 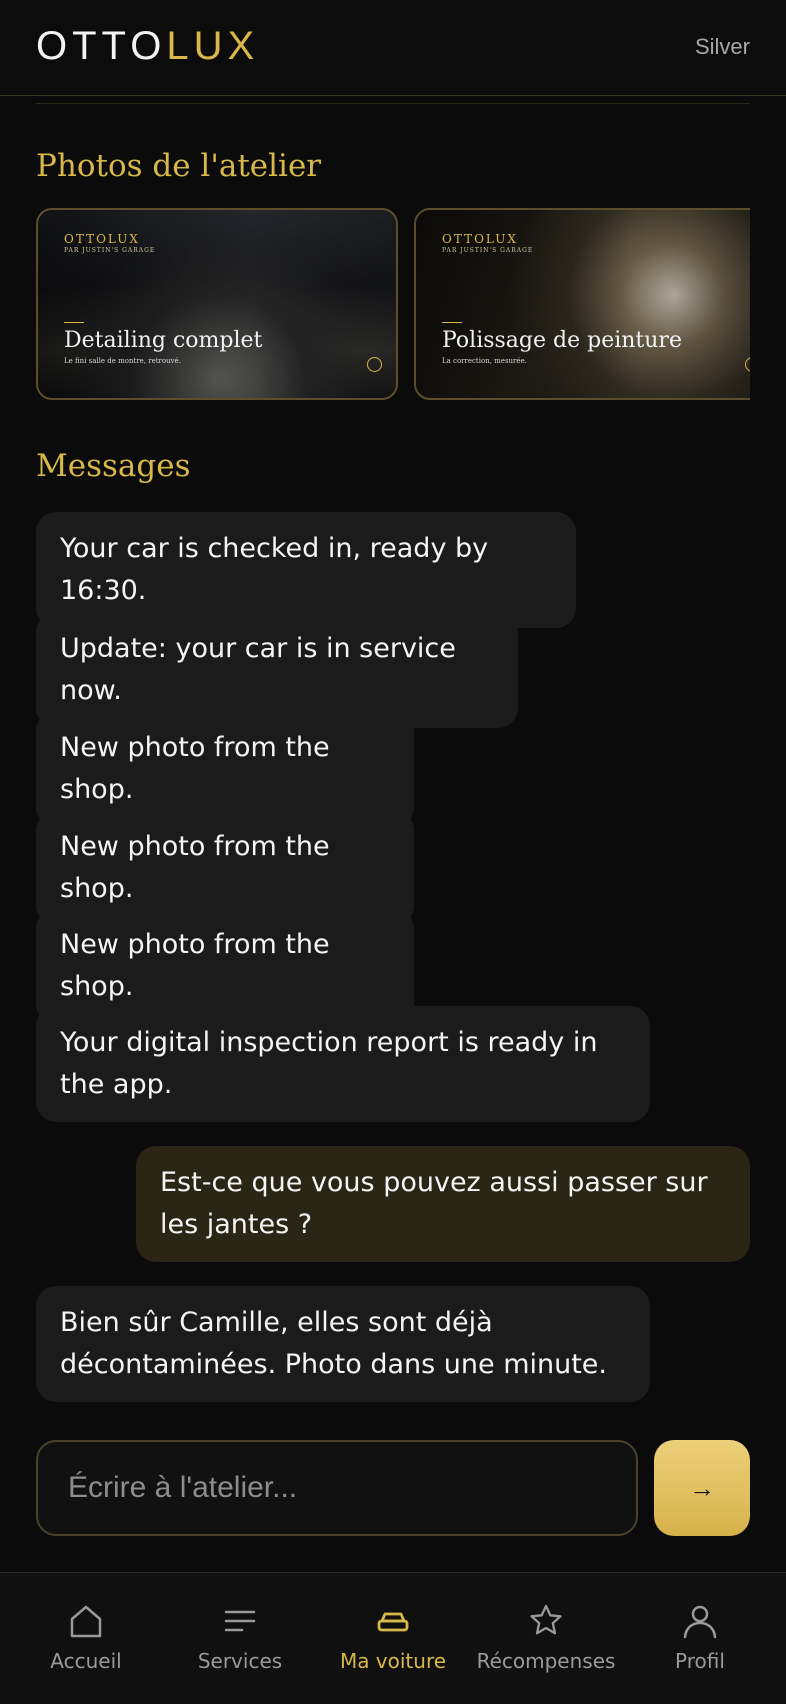 What do you see at coordinates (213, 46) in the screenshot?
I see `logo-part-lux: LUX` at bounding box center [213, 46].